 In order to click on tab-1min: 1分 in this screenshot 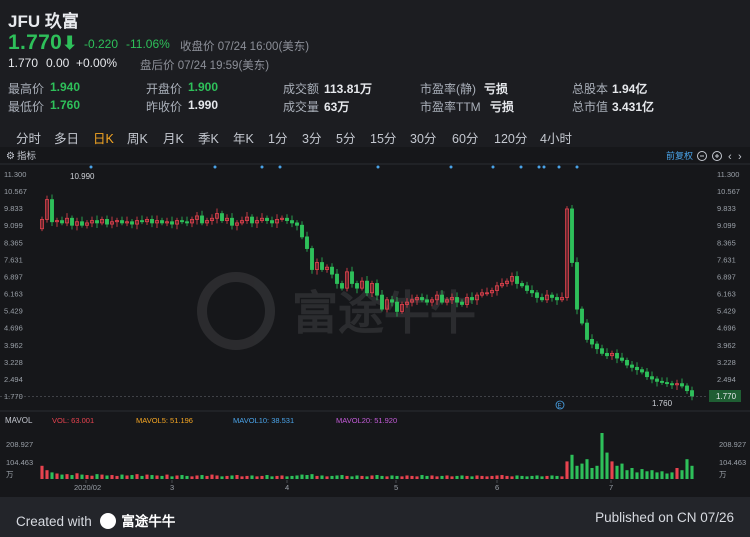, I will do `click(277, 137)`.